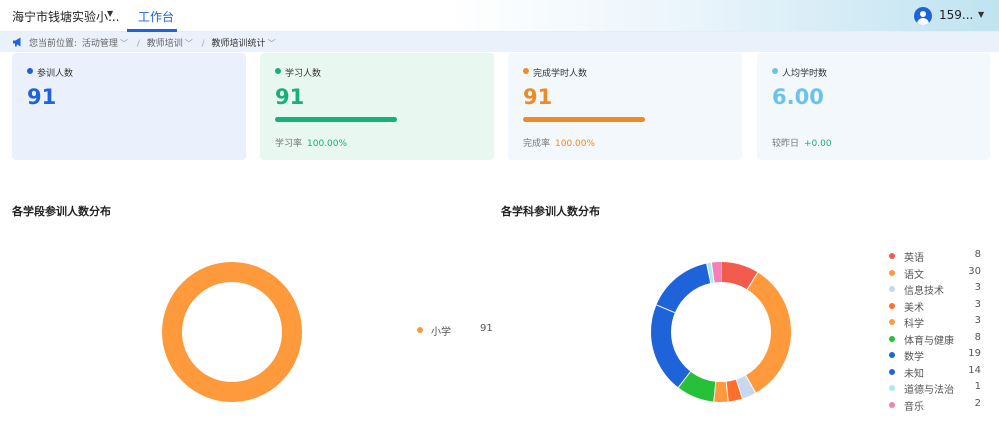 The height and width of the screenshot is (436, 999). What do you see at coordinates (239, 44) in the screenshot?
I see `breadcrumb-item-current: 教师培训统计` at bounding box center [239, 44].